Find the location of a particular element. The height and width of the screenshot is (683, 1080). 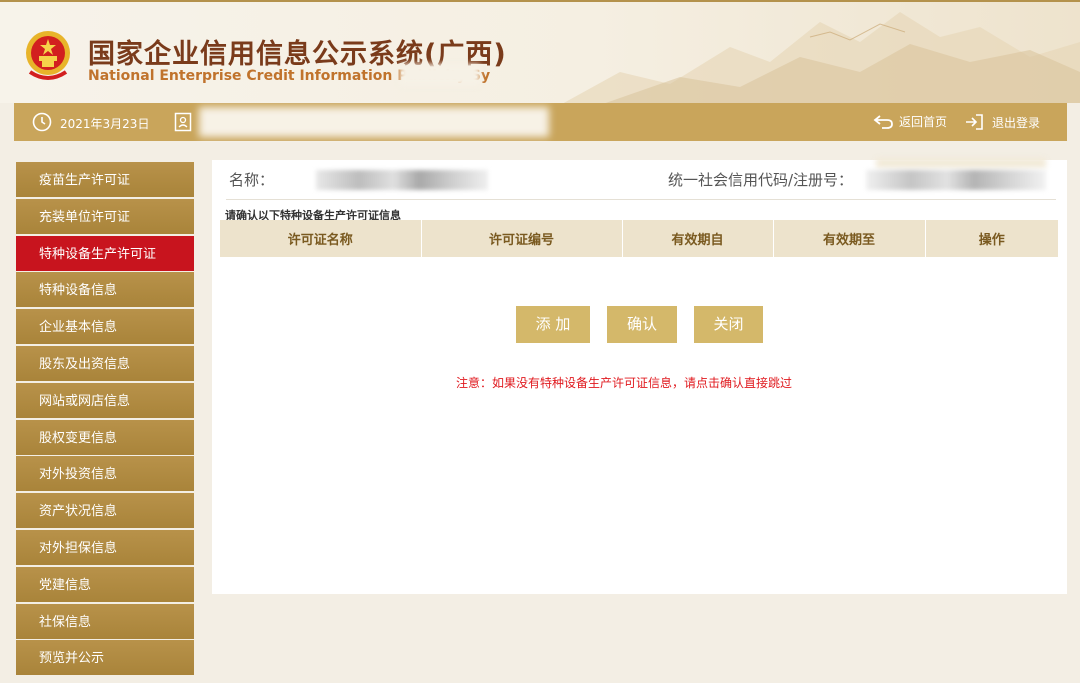

logout-link: 退出登录 is located at coordinates (1002, 122).